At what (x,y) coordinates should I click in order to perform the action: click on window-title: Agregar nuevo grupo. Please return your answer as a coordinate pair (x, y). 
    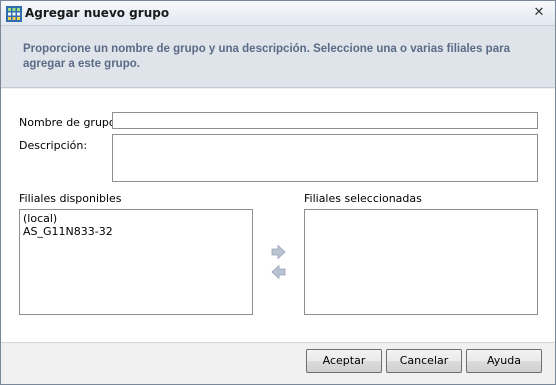
    Looking at the image, I should click on (97, 13).